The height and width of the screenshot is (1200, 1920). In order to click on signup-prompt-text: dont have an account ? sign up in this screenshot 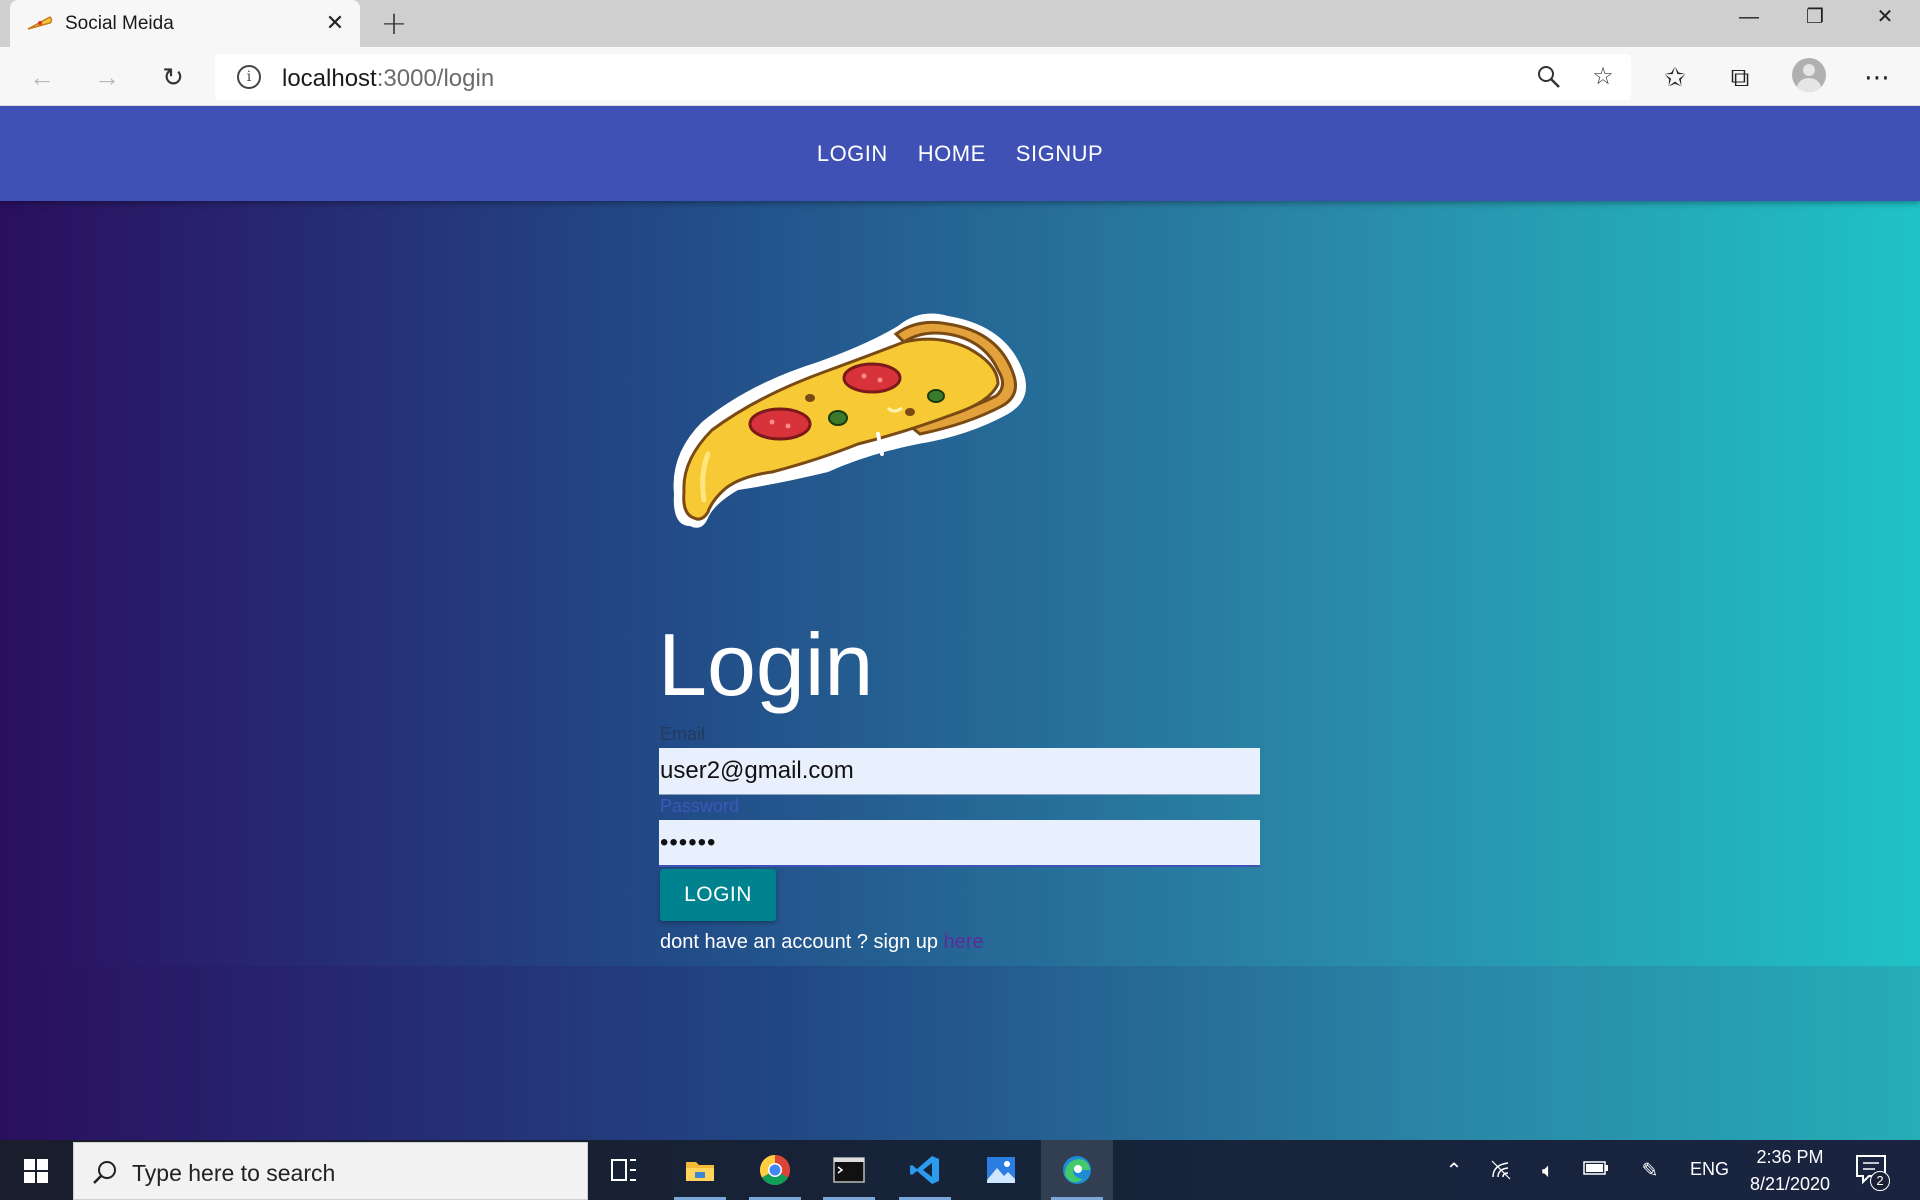, I will do `click(802, 942)`.